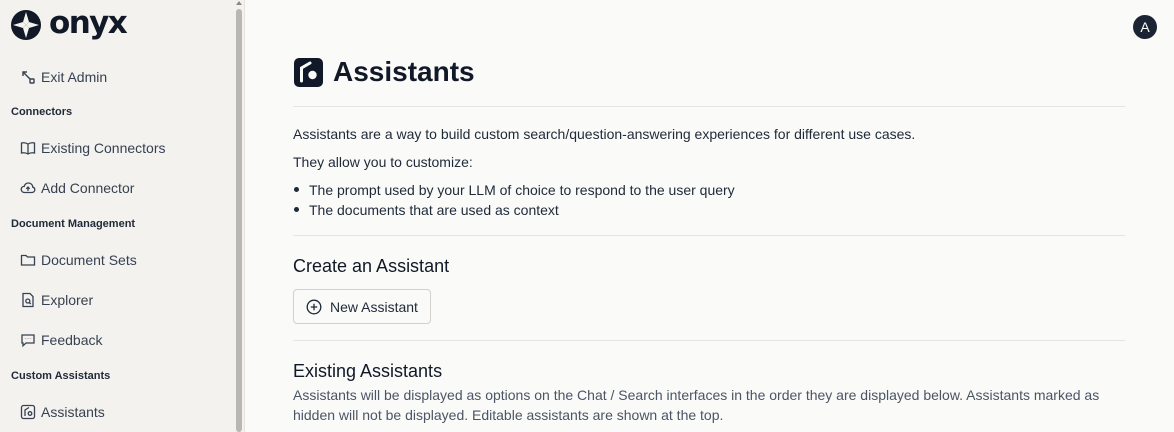  I want to click on sidebar-item-explorer: Explorer, so click(56, 300).